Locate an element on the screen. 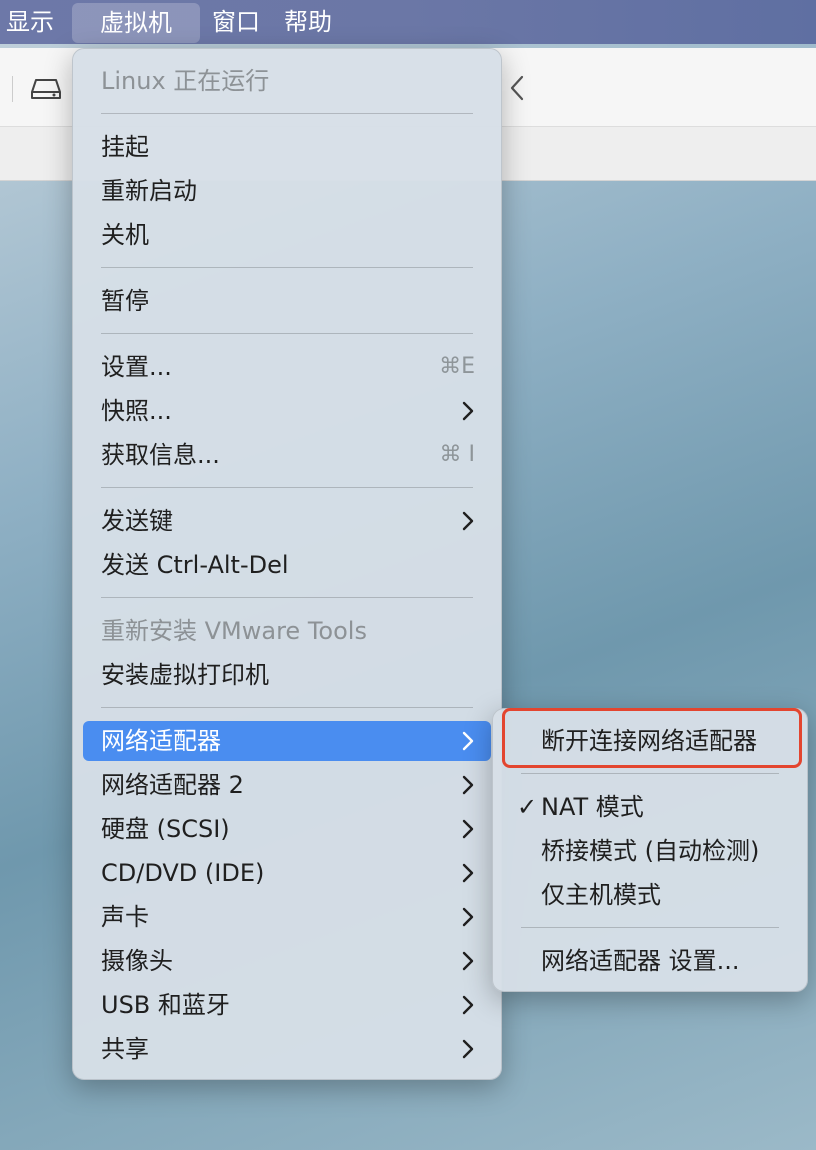  menu-item-network-adapter-2: 网络适配器 2 is located at coordinates (287, 785).